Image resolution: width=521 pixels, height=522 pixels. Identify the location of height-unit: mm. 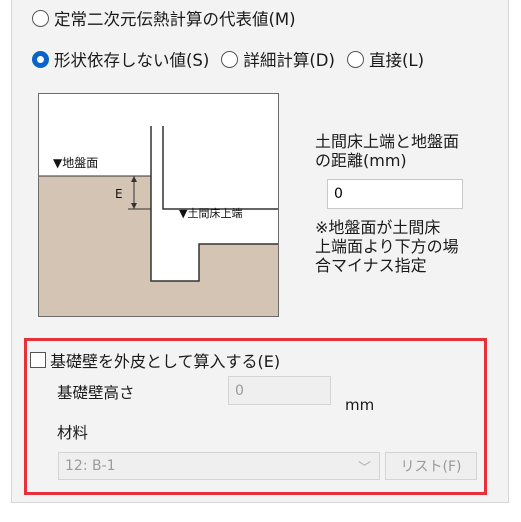
(360, 405).